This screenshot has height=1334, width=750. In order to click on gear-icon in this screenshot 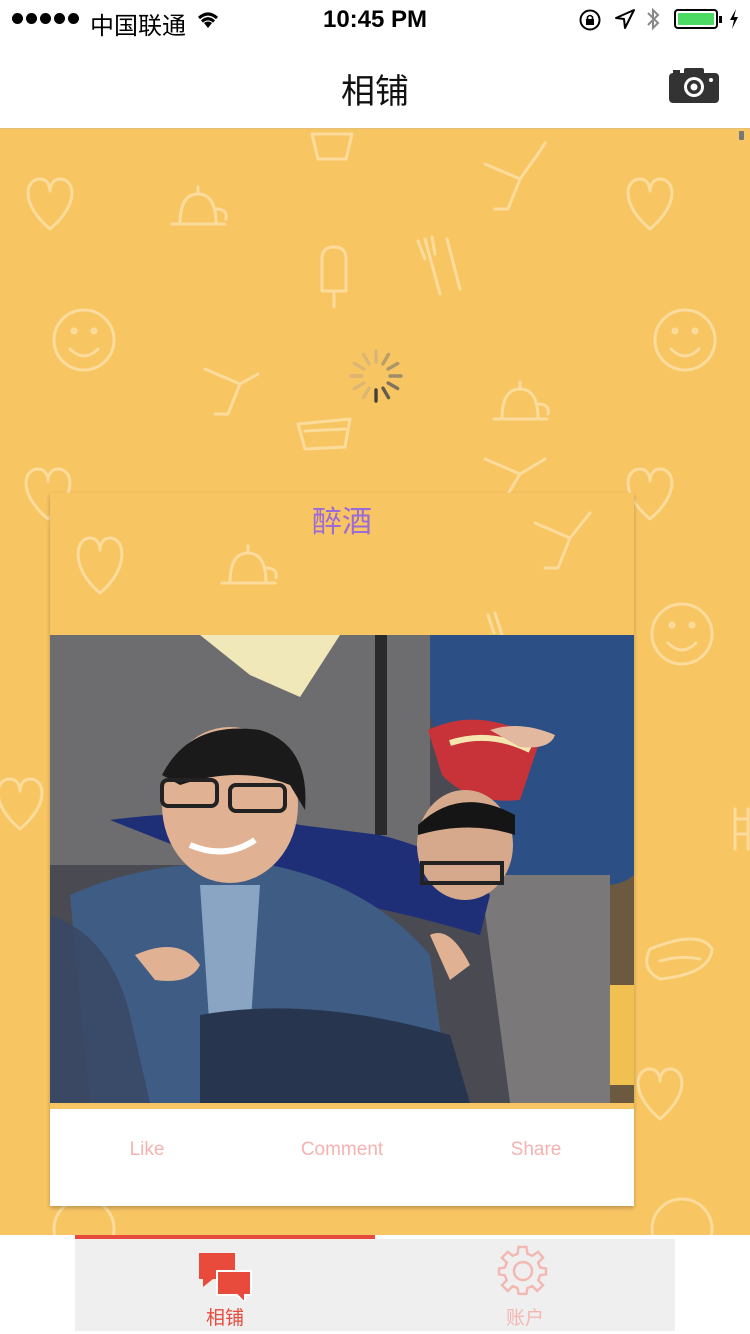, I will do `click(522, 1270)`.